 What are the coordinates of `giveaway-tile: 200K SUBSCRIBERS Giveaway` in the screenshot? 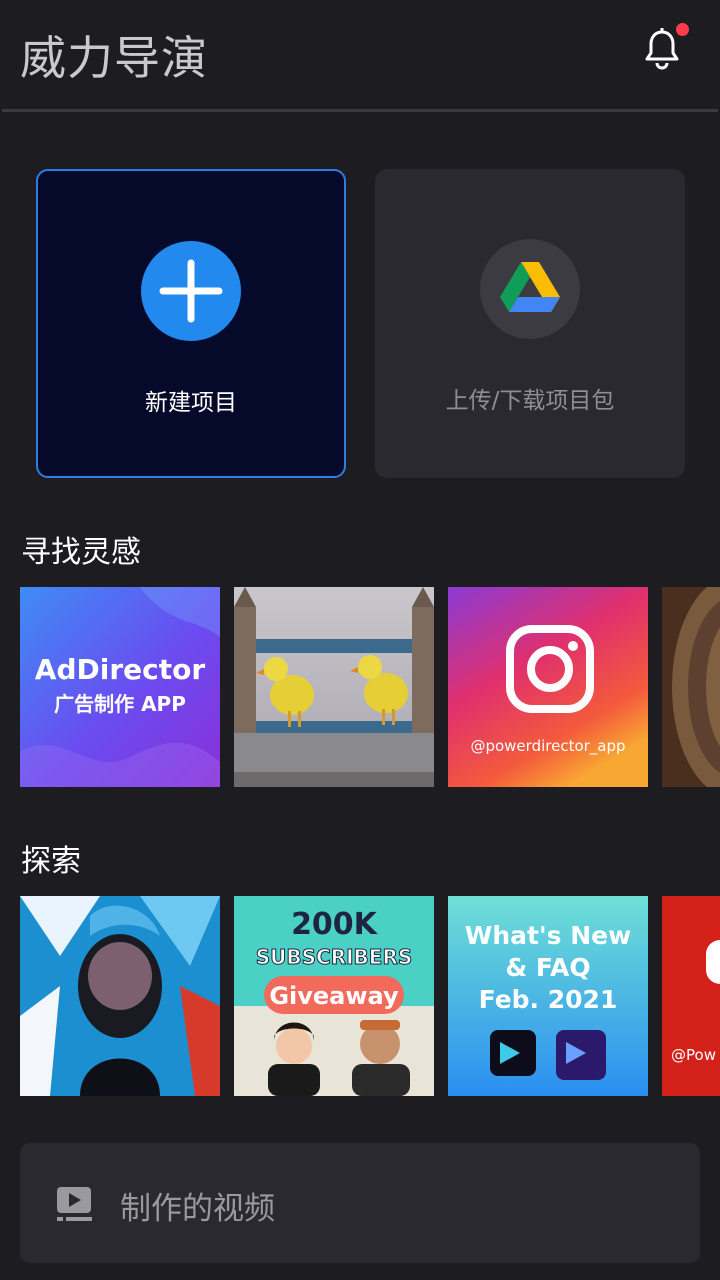 It's located at (334, 996).